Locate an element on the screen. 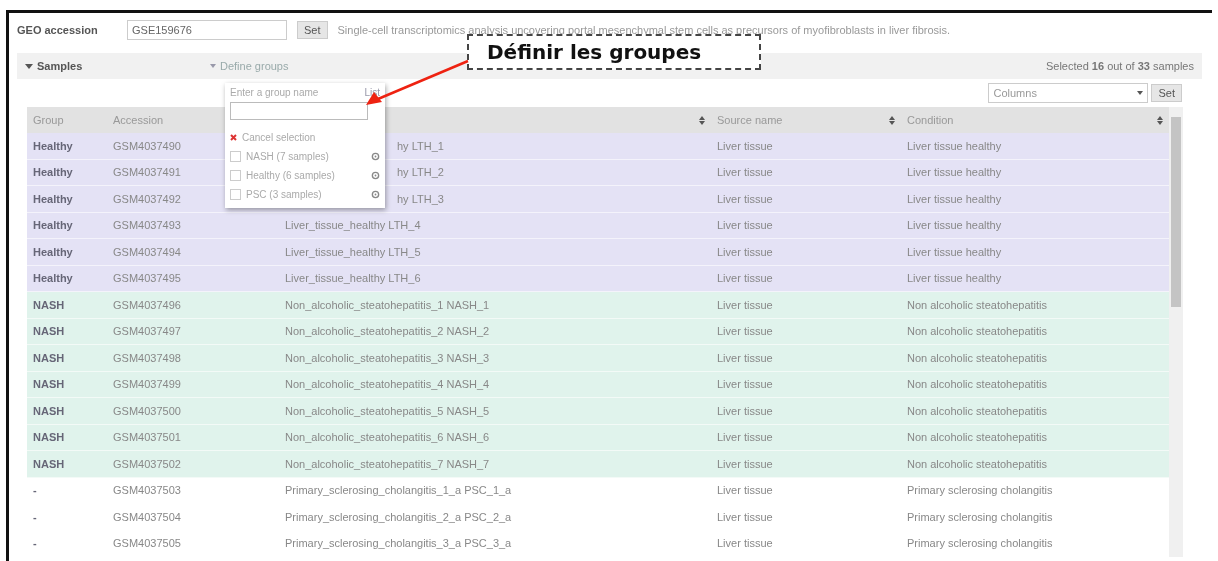 This screenshot has height=561, width=1218. accession-cell-text: GSM4037494 is located at coordinates (147, 251).